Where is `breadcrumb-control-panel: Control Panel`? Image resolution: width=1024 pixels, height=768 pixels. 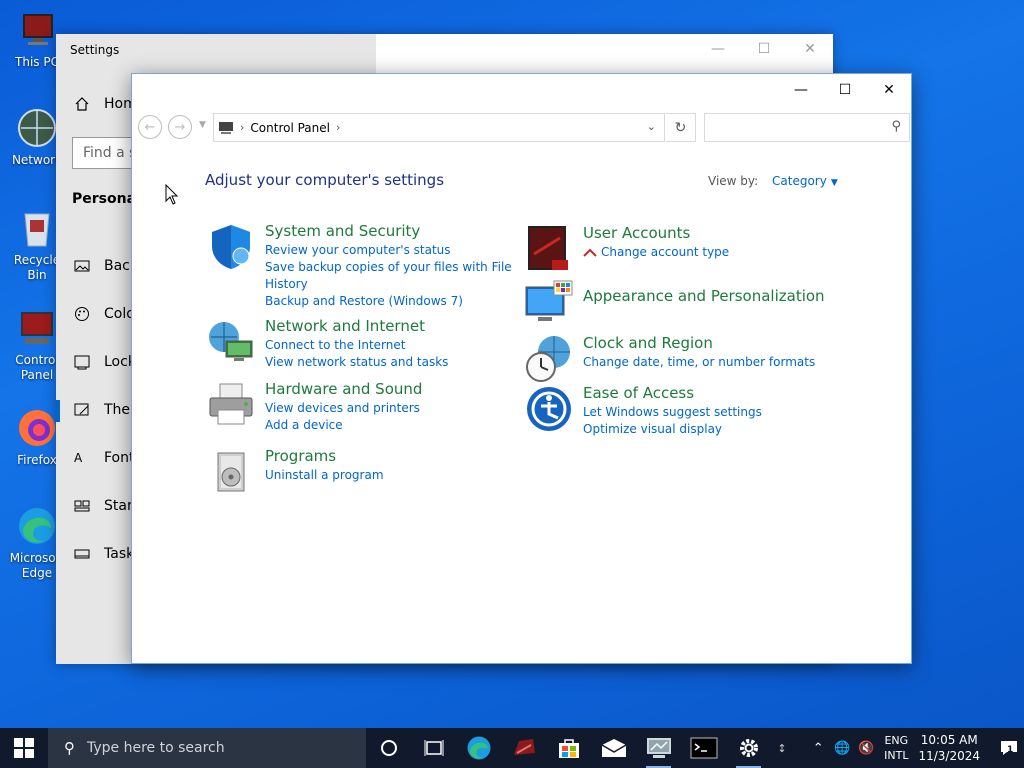 breadcrumb-control-panel: Control Panel is located at coordinates (290, 128).